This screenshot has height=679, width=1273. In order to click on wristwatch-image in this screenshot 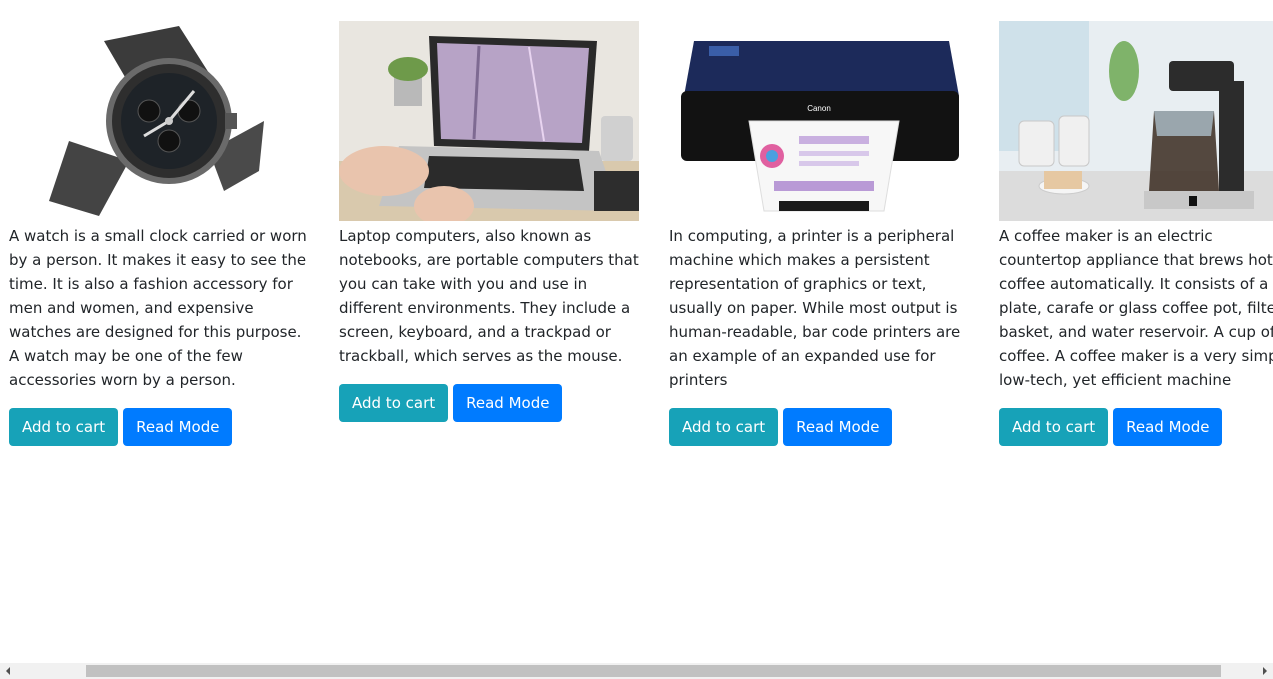, I will do `click(159, 121)`.